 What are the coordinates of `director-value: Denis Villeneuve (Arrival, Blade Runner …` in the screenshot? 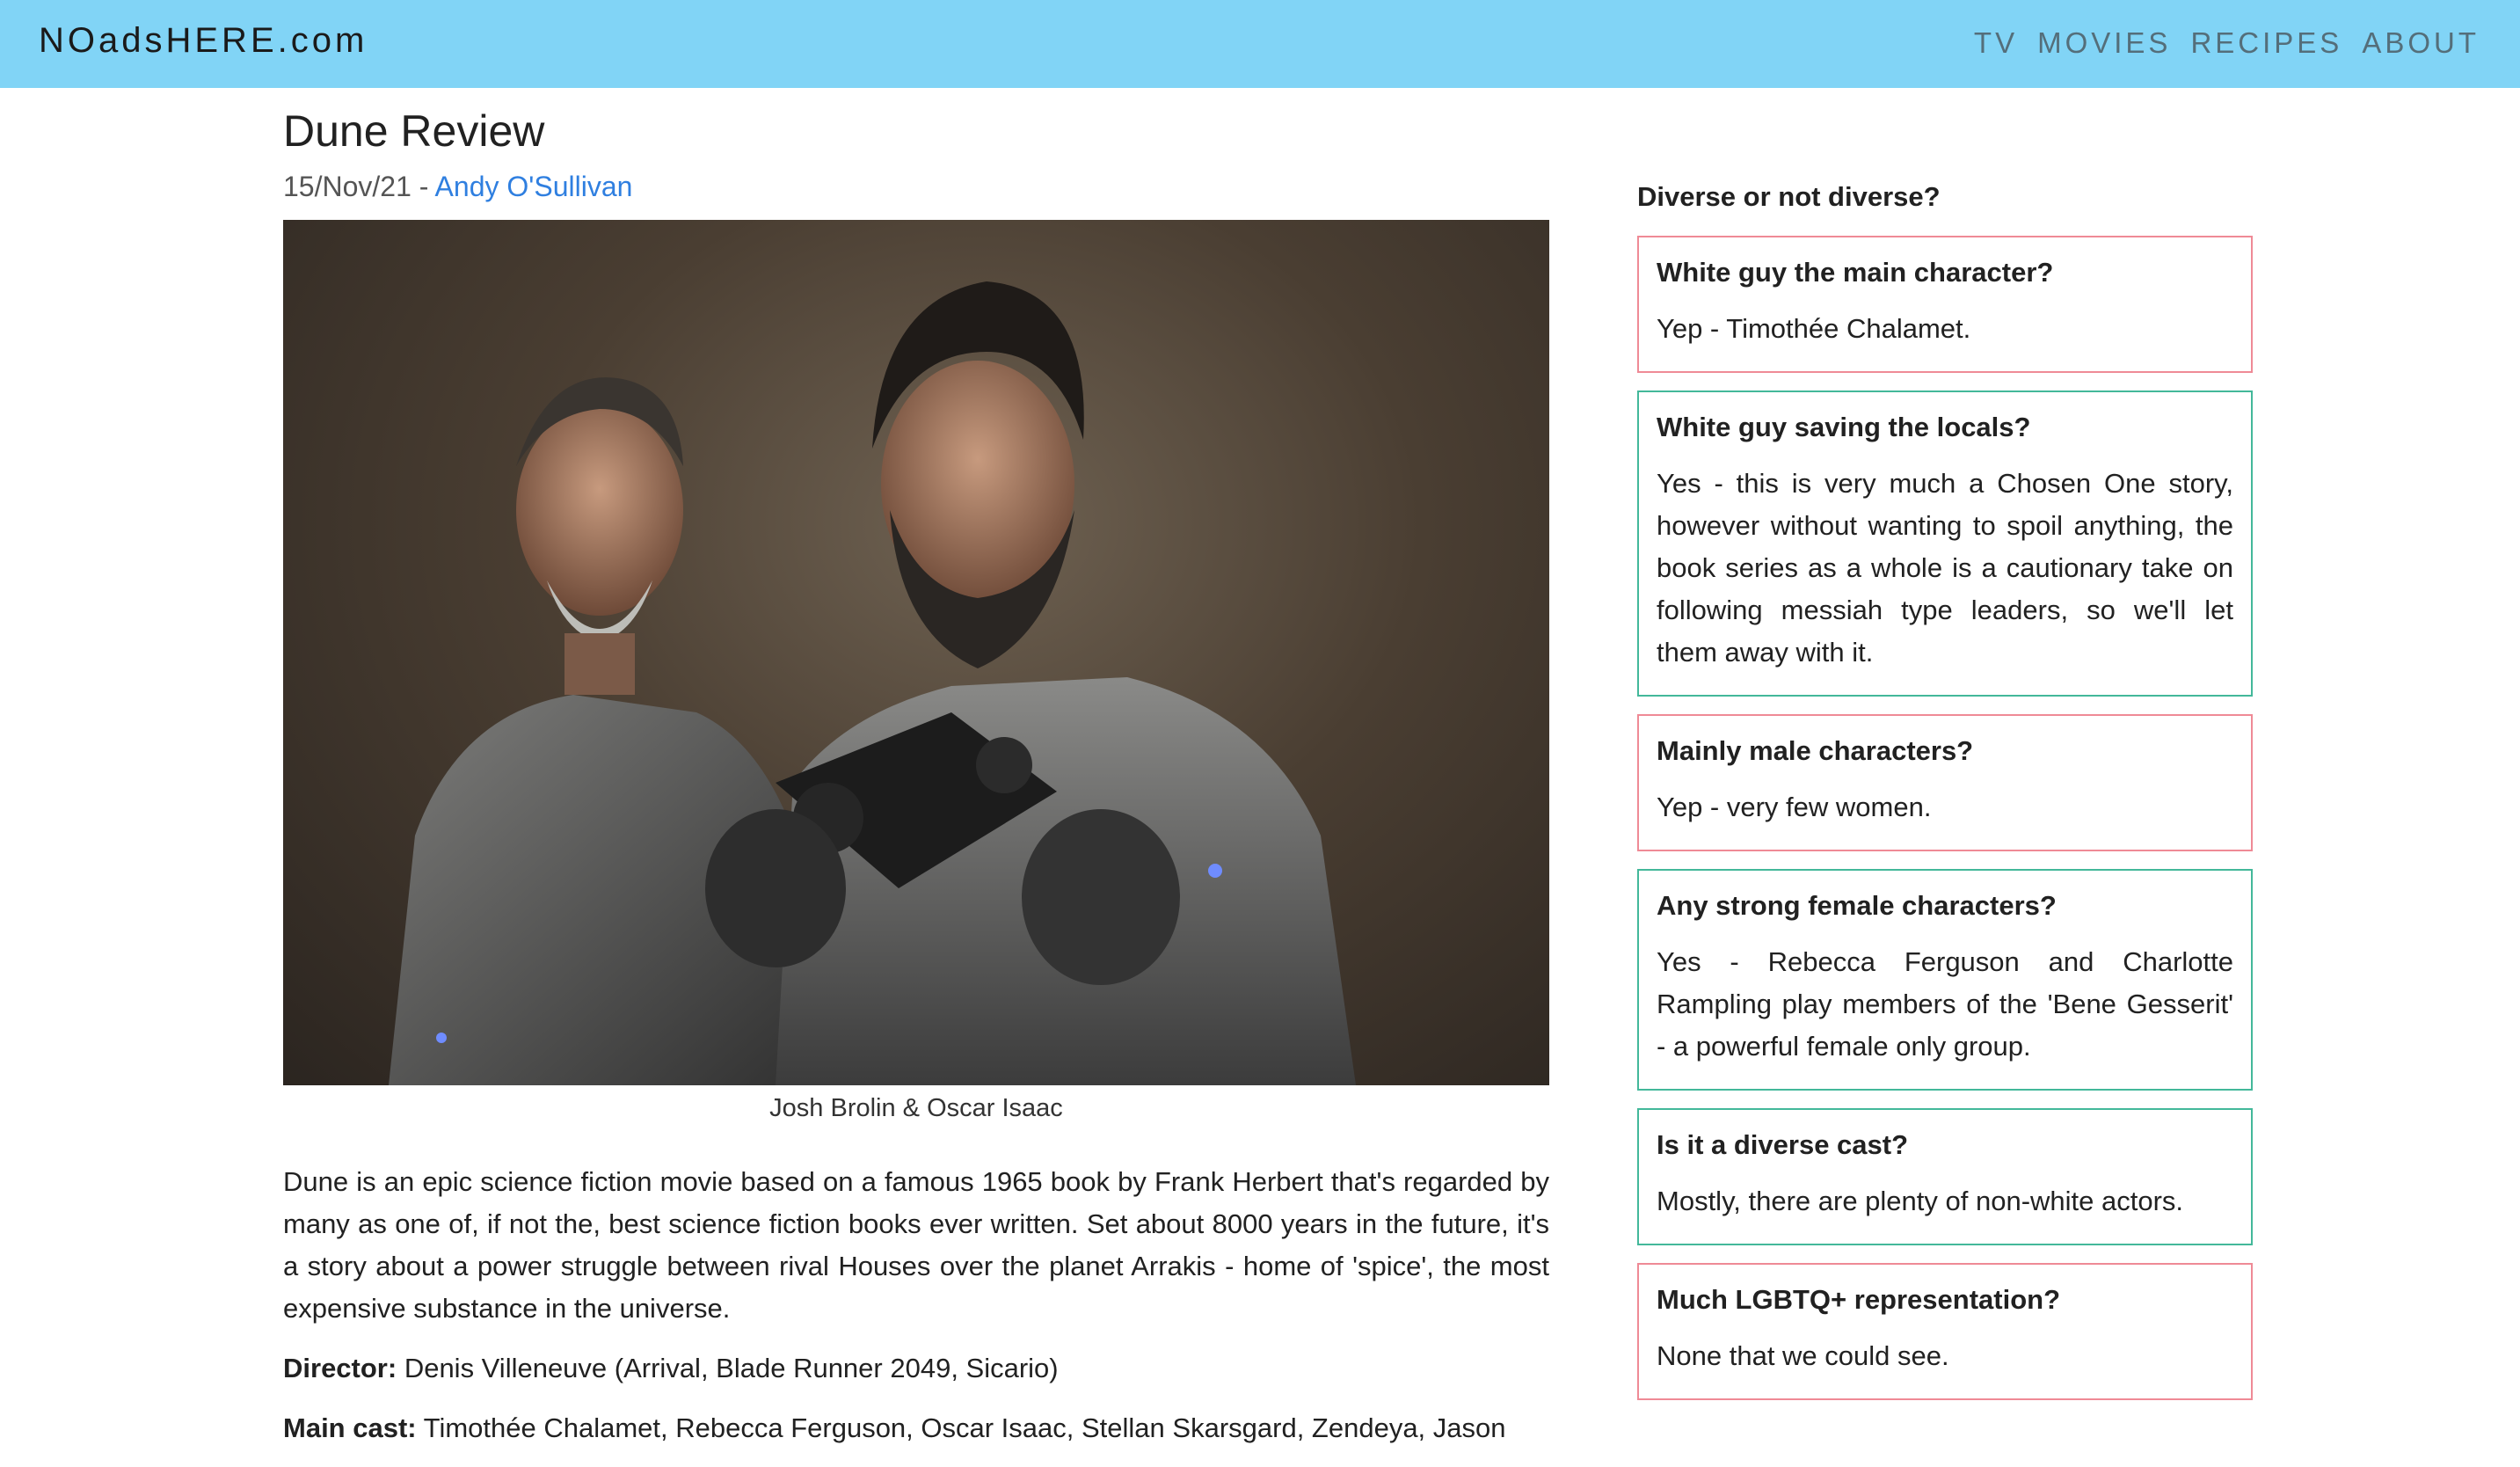 It's located at (728, 1368).